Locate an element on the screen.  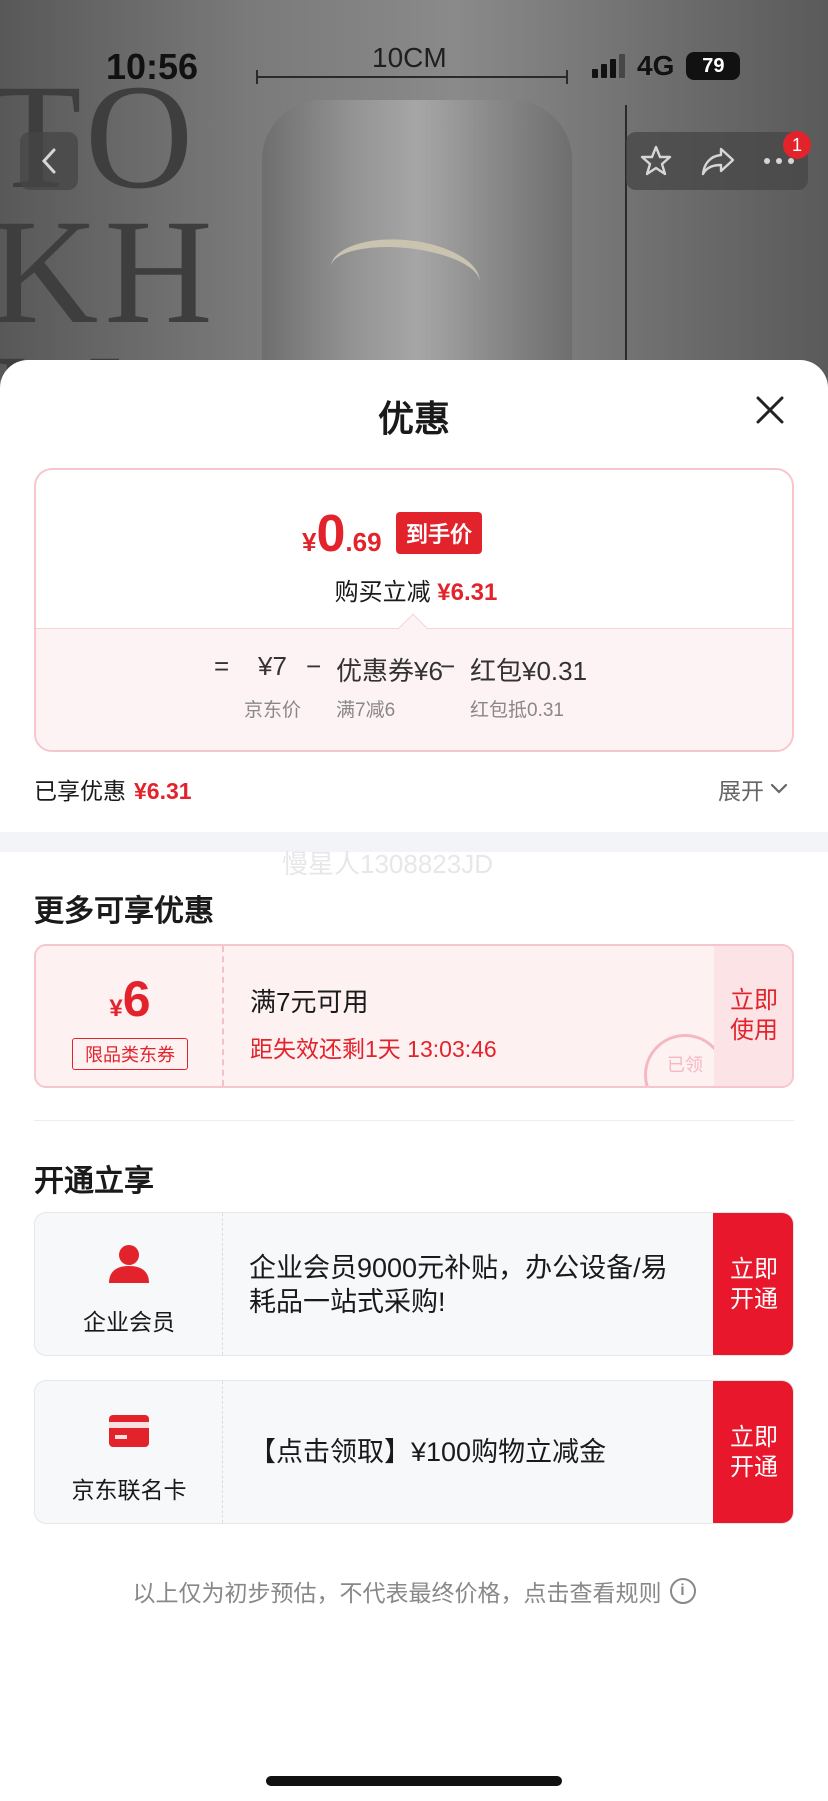
equals-sign: = is located at coordinates (222, 666).